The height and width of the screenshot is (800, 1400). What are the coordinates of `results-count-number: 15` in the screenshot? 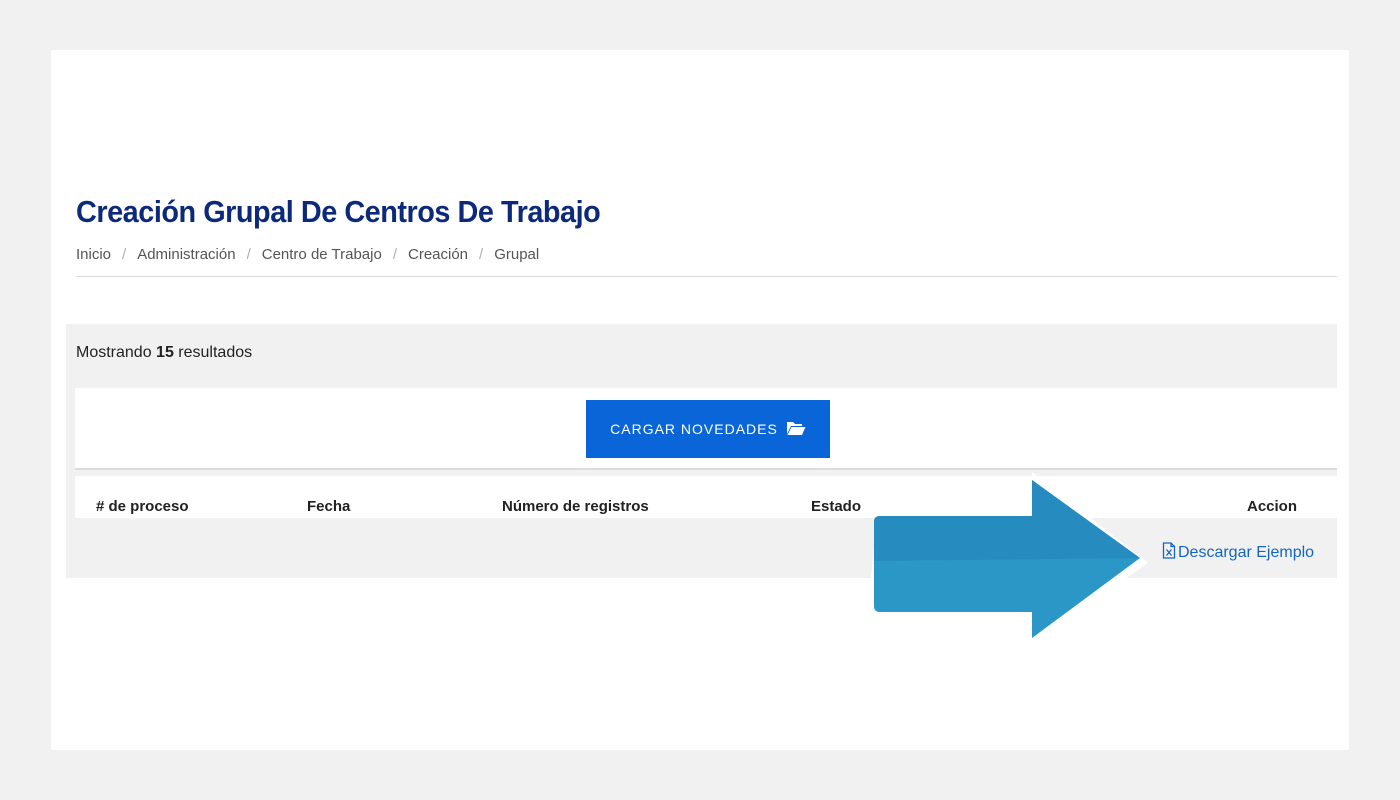 It's located at (165, 352).